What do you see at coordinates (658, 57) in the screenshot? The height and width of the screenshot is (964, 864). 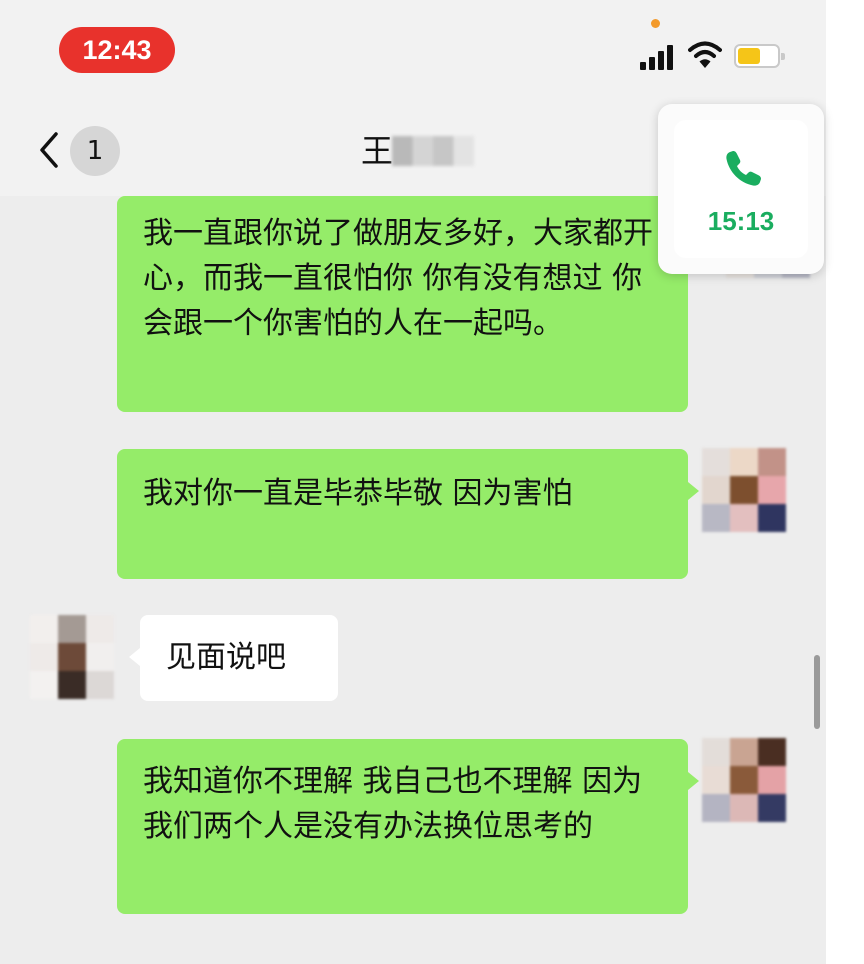 I see `cellular-signal-icon` at bounding box center [658, 57].